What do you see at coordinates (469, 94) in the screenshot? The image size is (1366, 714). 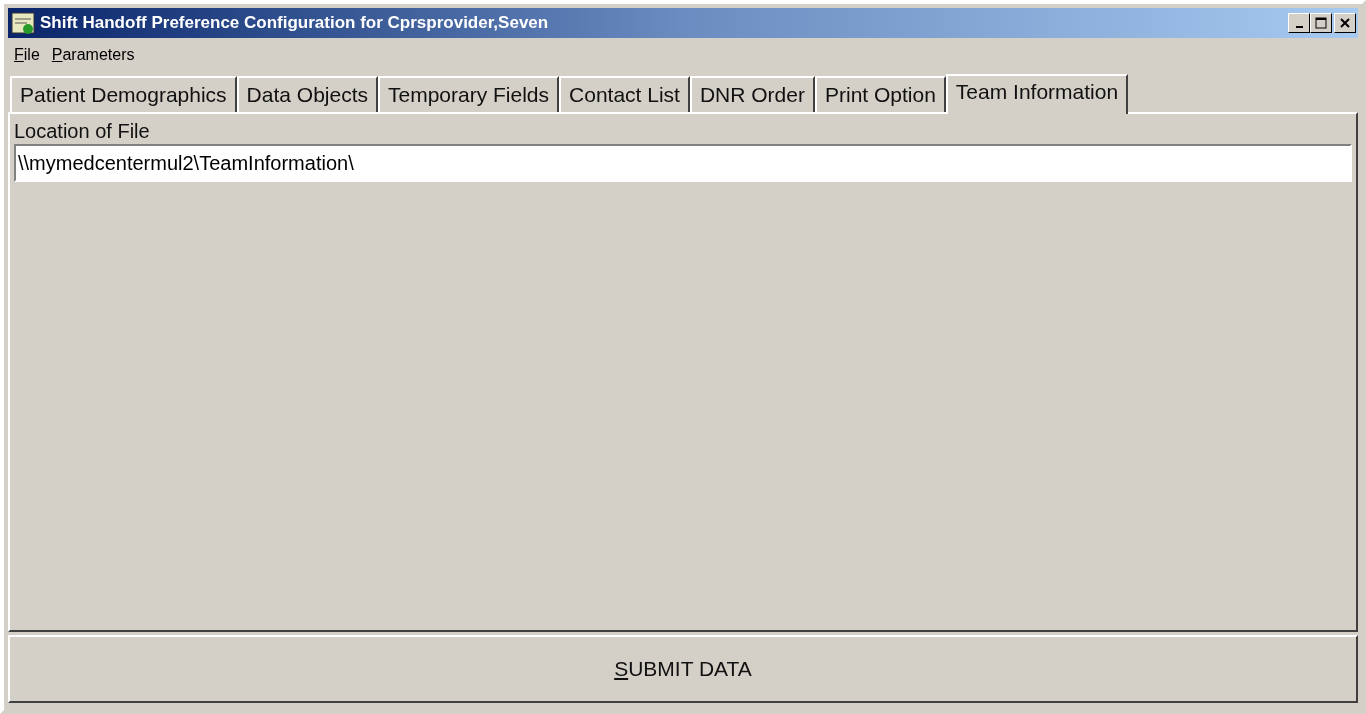 I see `tab: Temporary Fields` at bounding box center [469, 94].